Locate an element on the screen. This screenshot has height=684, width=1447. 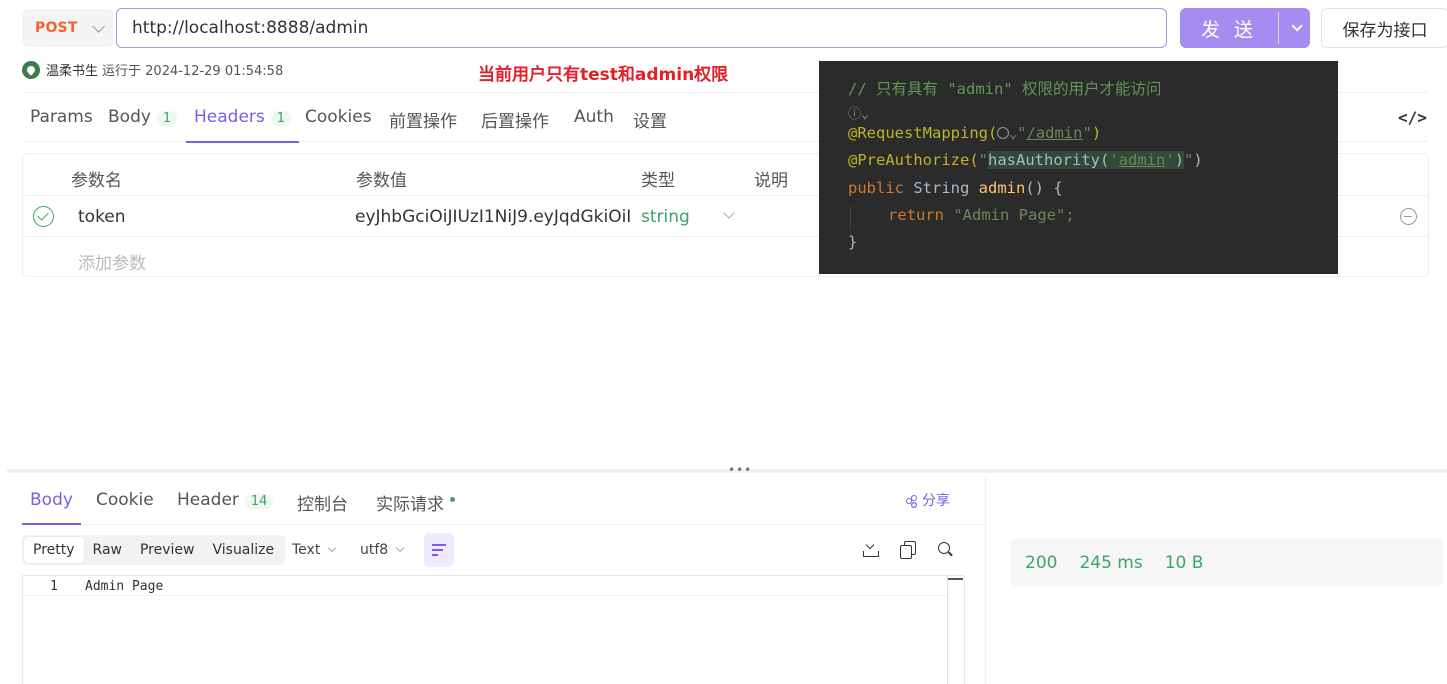
tab-label: Cookies is located at coordinates (338, 117).